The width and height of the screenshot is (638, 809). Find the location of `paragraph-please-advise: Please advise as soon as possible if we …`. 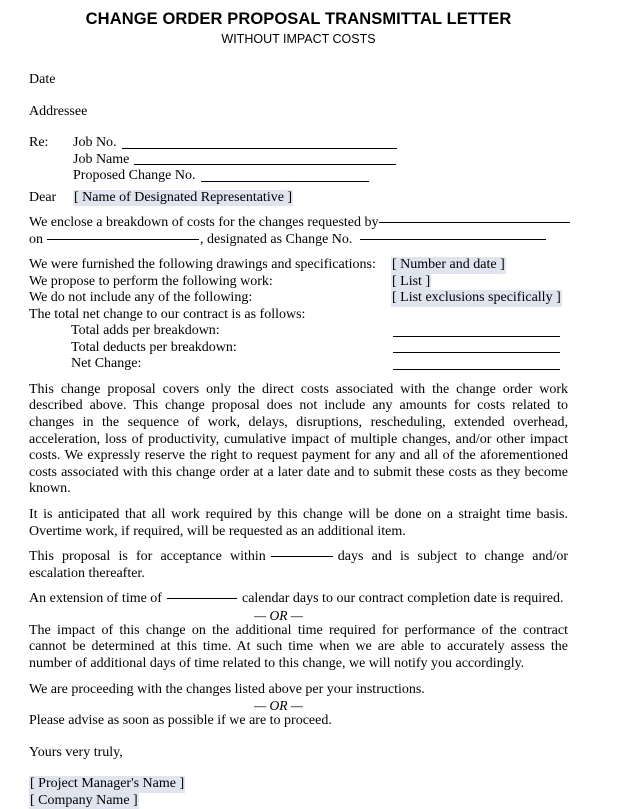

paragraph-please-advise: Please advise as soon as possible if we … is located at coordinates (180, 721).